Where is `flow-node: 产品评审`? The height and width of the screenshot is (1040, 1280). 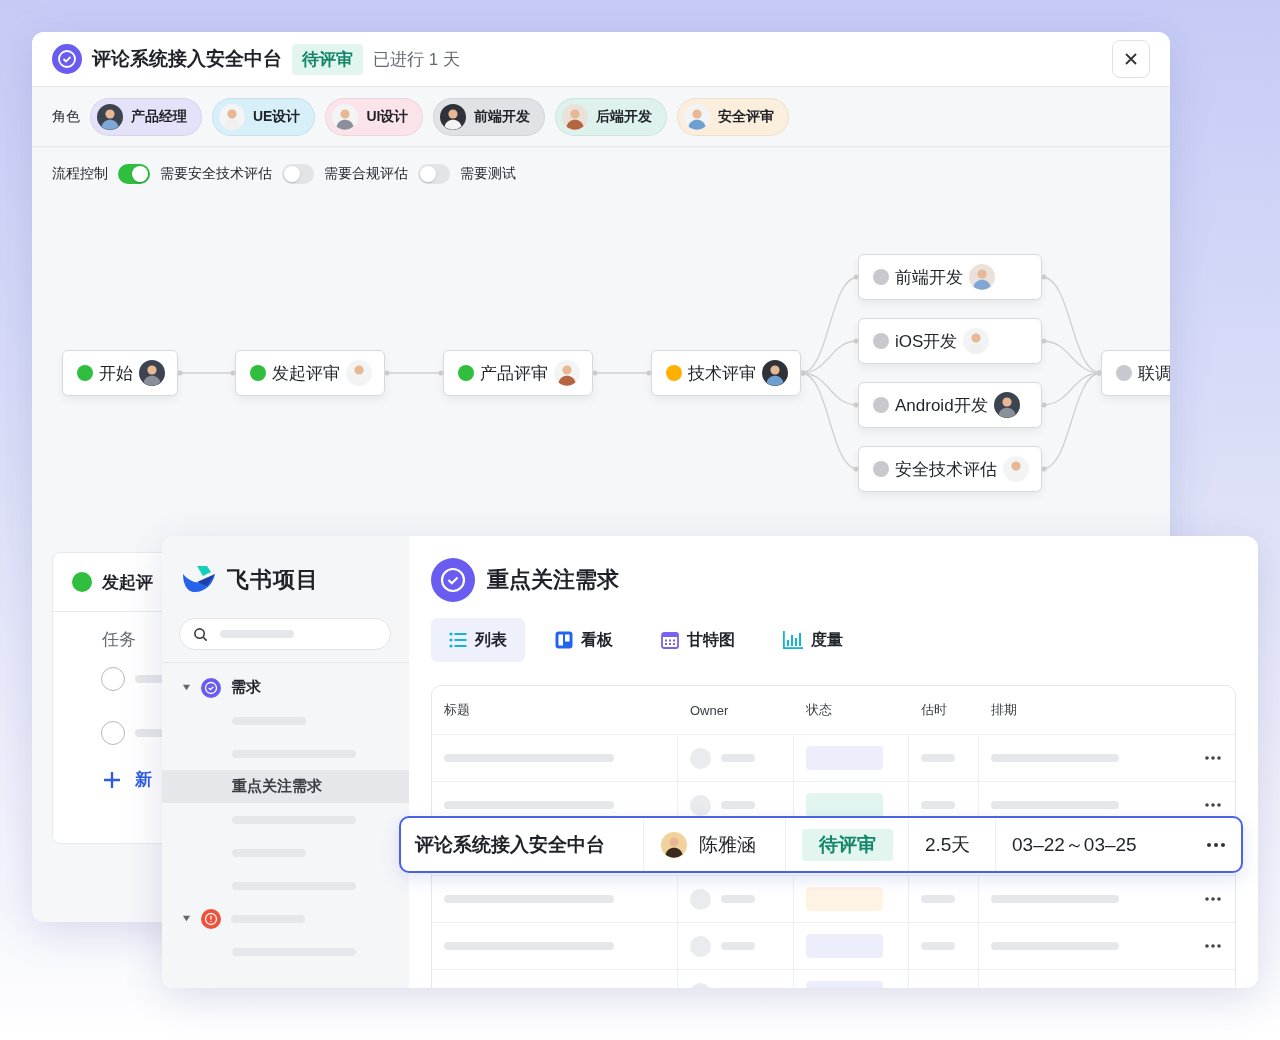 flow-node: 产品评审 is located at coordinates (518, 373).